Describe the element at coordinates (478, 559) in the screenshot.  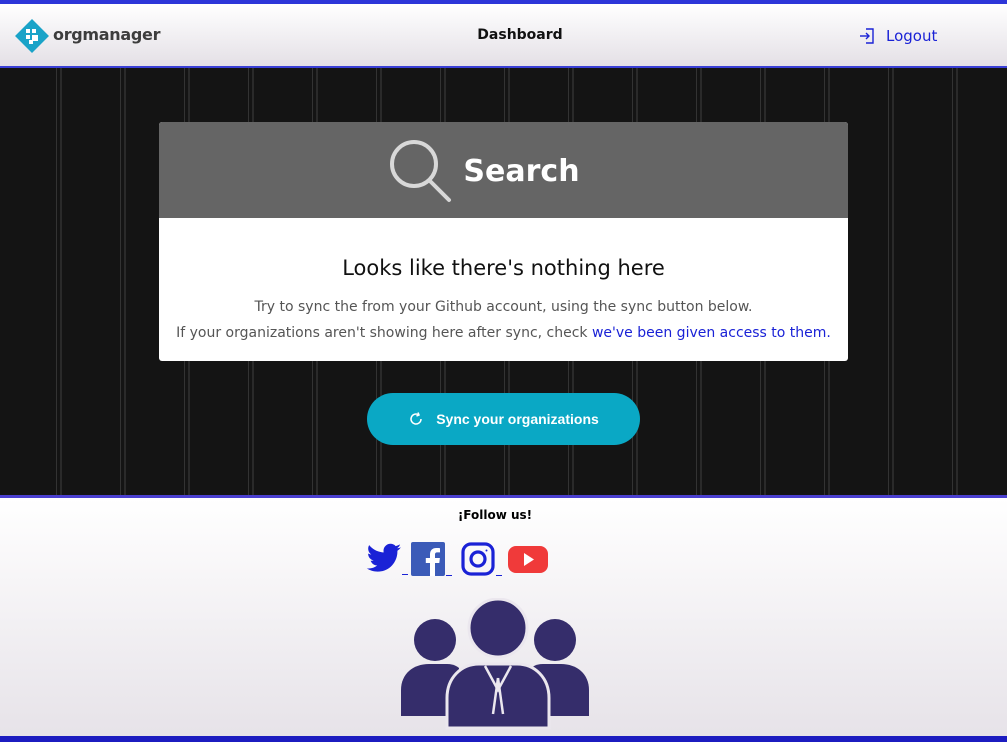
I see `instagram-icon` at that location.